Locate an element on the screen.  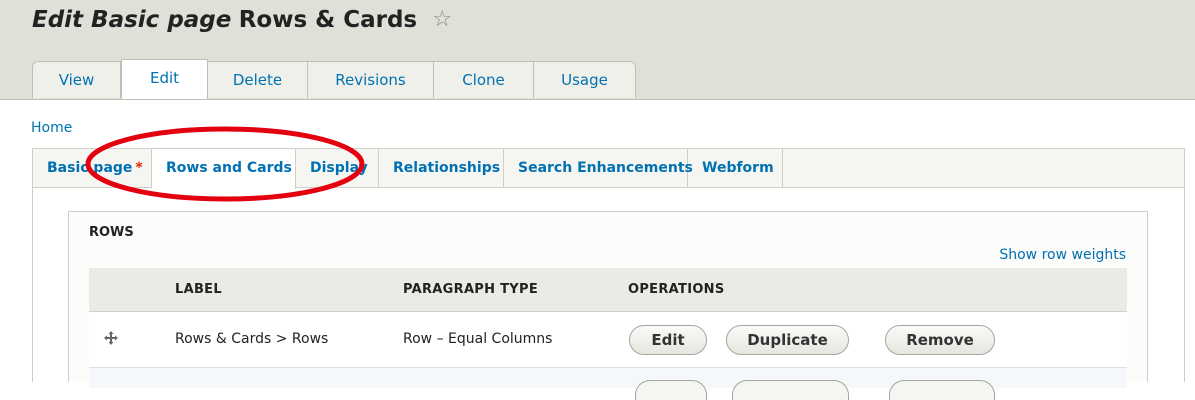
tab-revisions: Revisions is located at coordinates (371, 79).